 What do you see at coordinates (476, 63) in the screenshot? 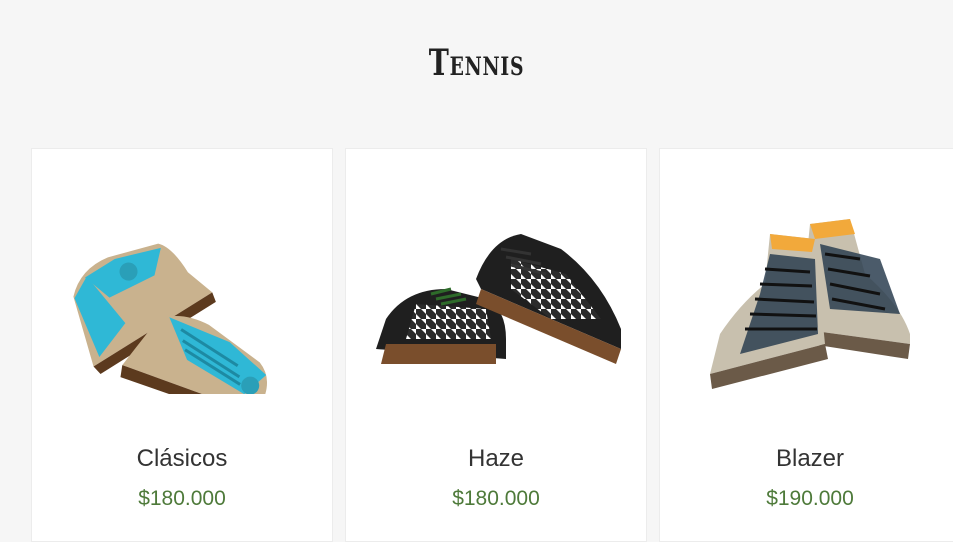
I see `category-title: Tennis` at bounding box center [476, 63].